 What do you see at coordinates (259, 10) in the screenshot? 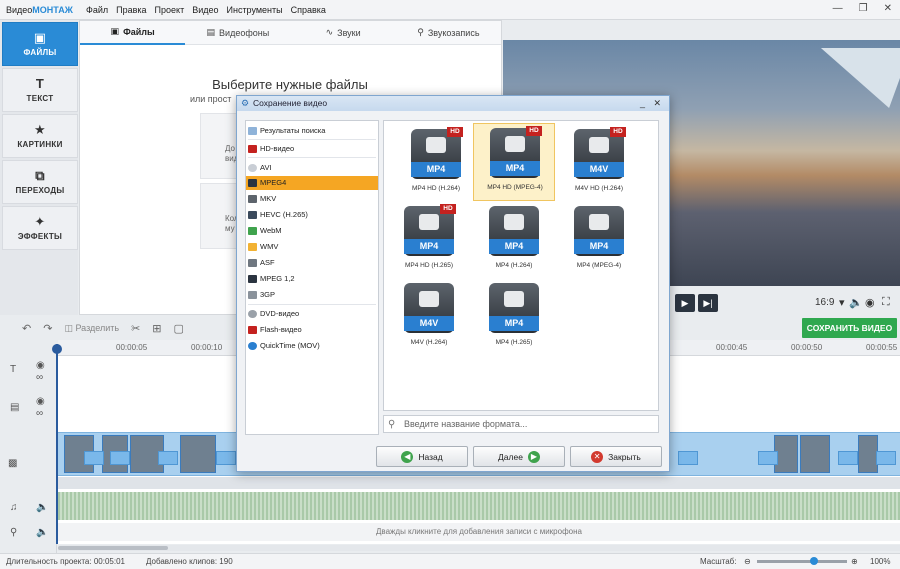
I see `menu-tools: Инструменты` at bounding box center [259, 10].